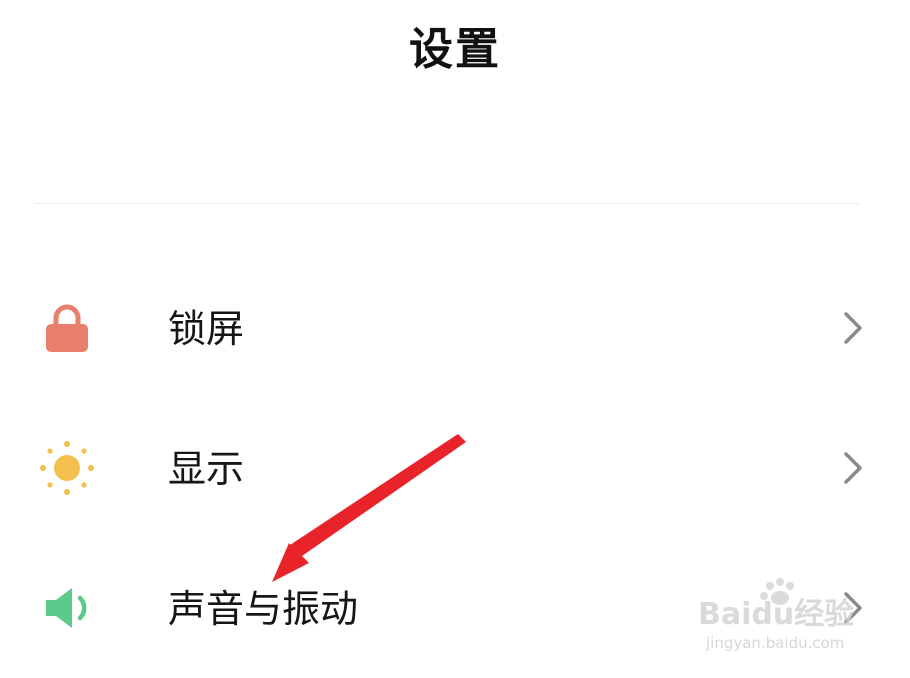 This screenshot has height=678, width=910. Describe the element at coordinates (67, 608) in the screenshot. I see `speaker-icon` at that location.